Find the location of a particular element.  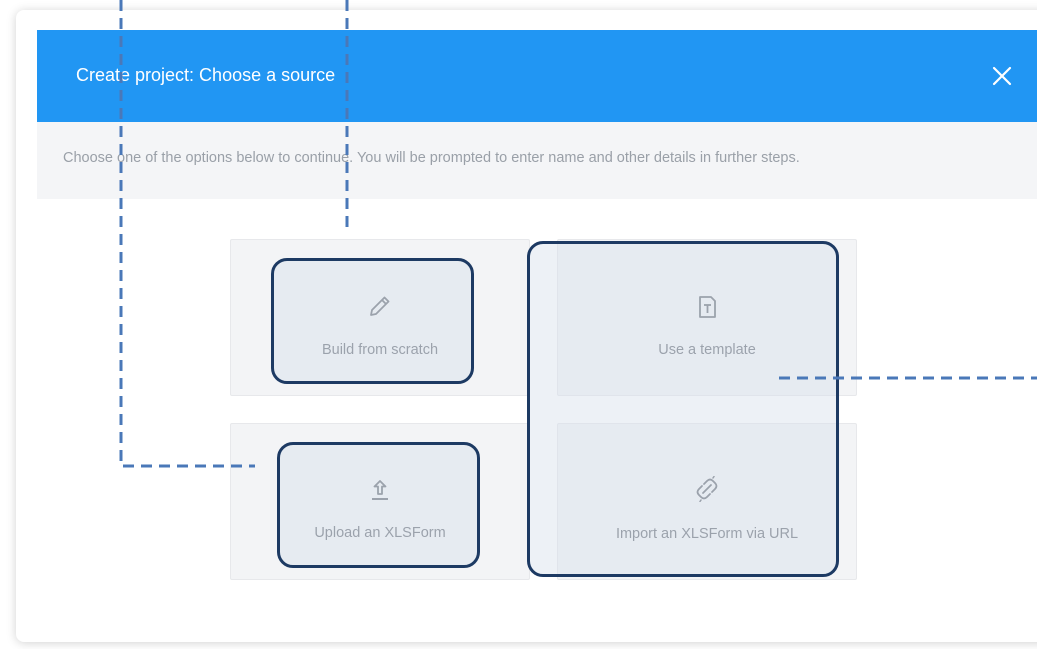

template-icon is located at coordinates (707, 307).